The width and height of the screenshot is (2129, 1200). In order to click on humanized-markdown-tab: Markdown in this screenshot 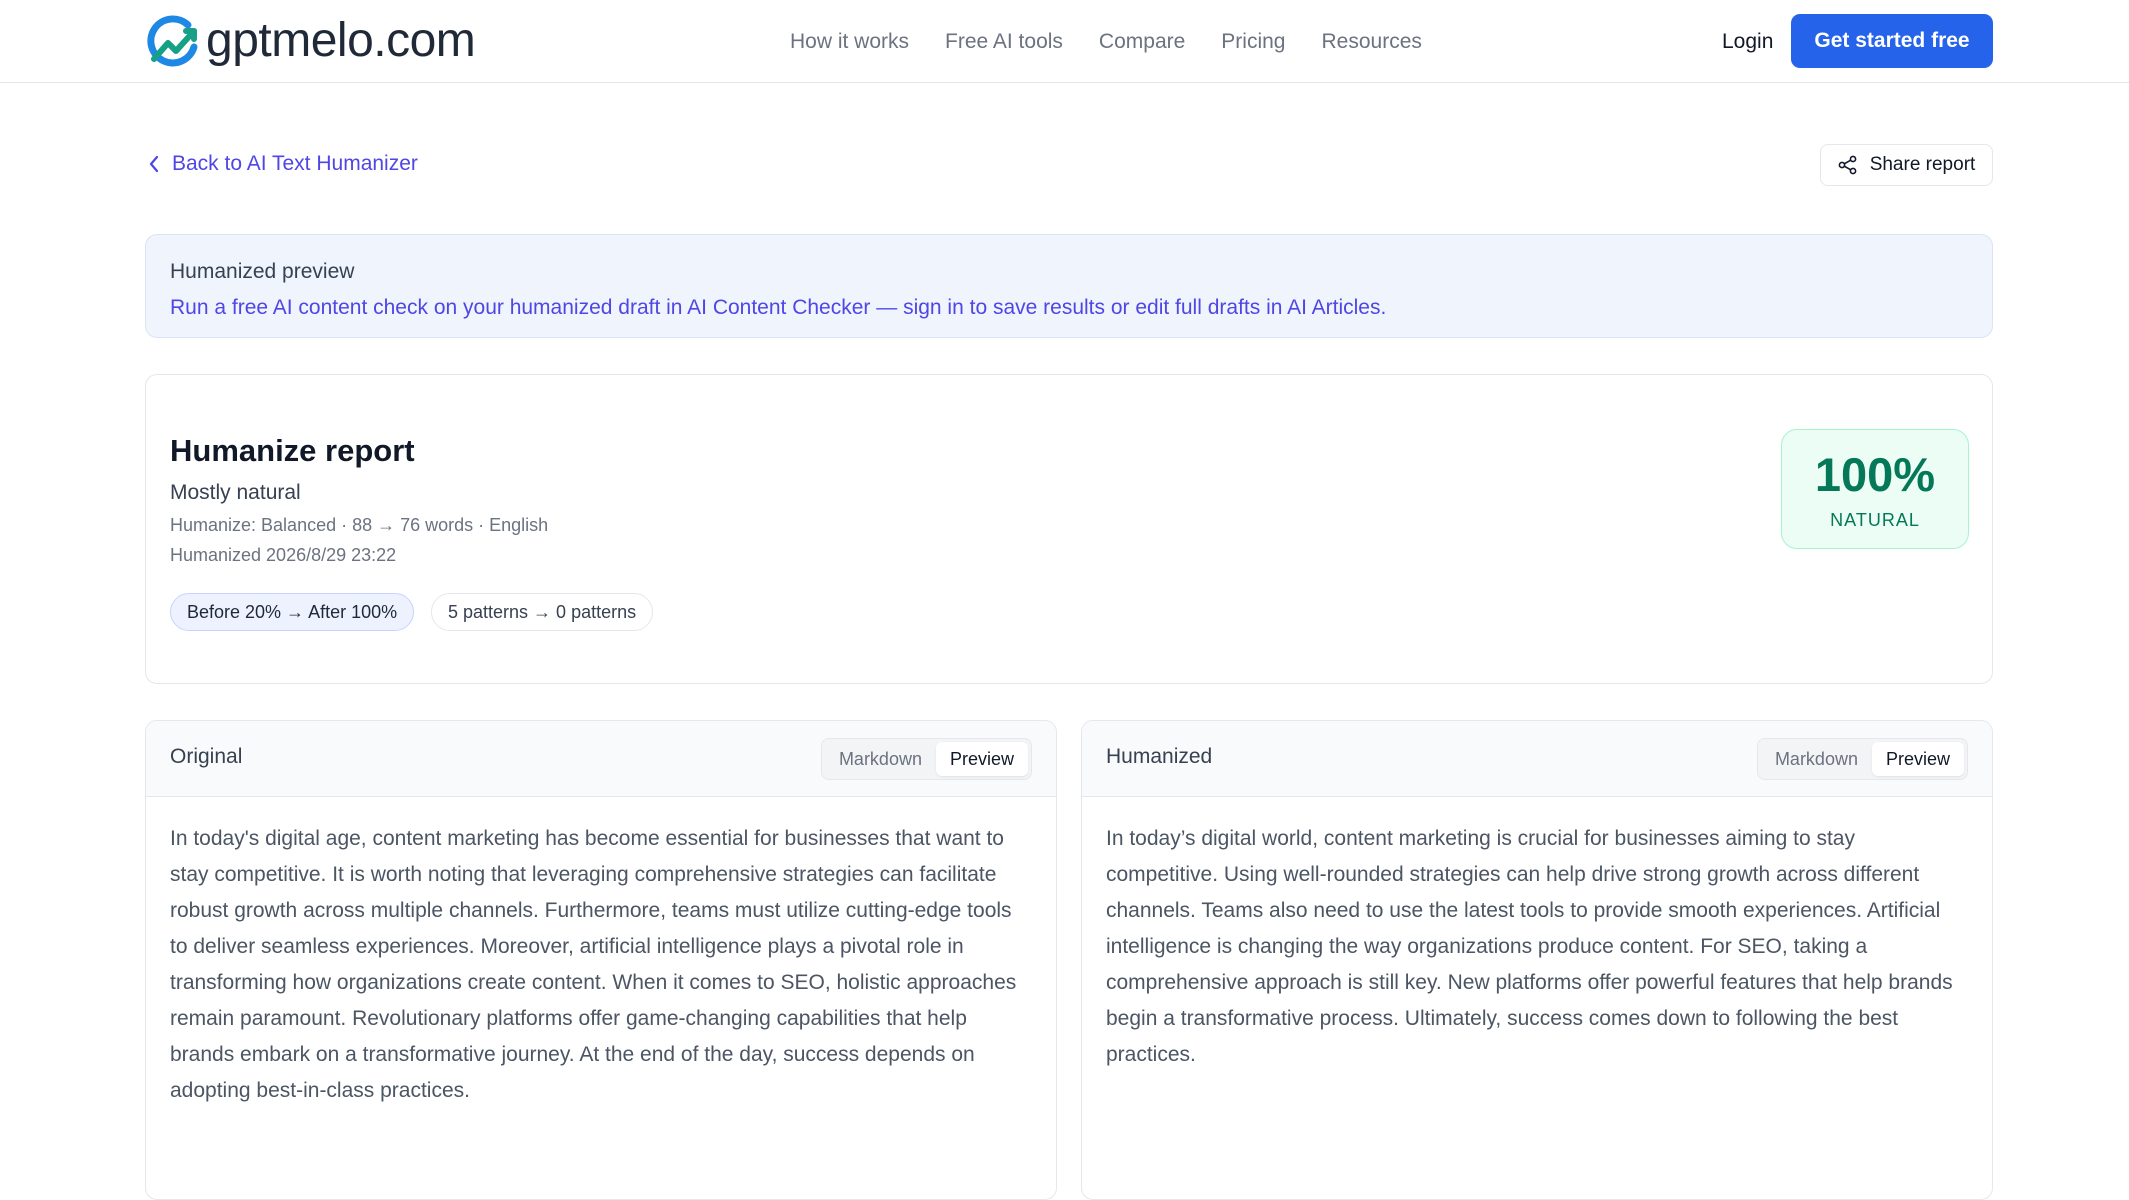, I will do `click(1816, 759)`.